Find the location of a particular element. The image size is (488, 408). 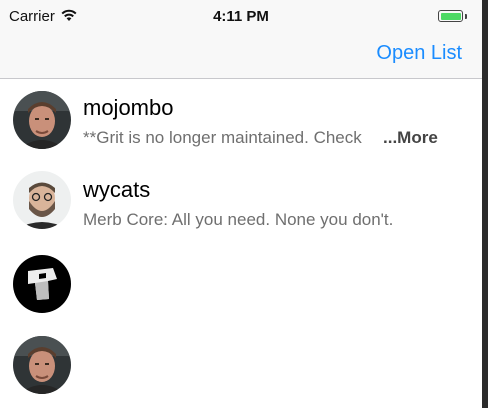

logo-icon is located at coordinates (42, 284).